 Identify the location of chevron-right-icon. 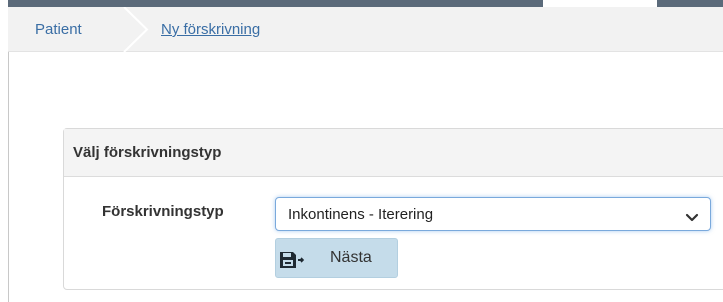
(136, 31).